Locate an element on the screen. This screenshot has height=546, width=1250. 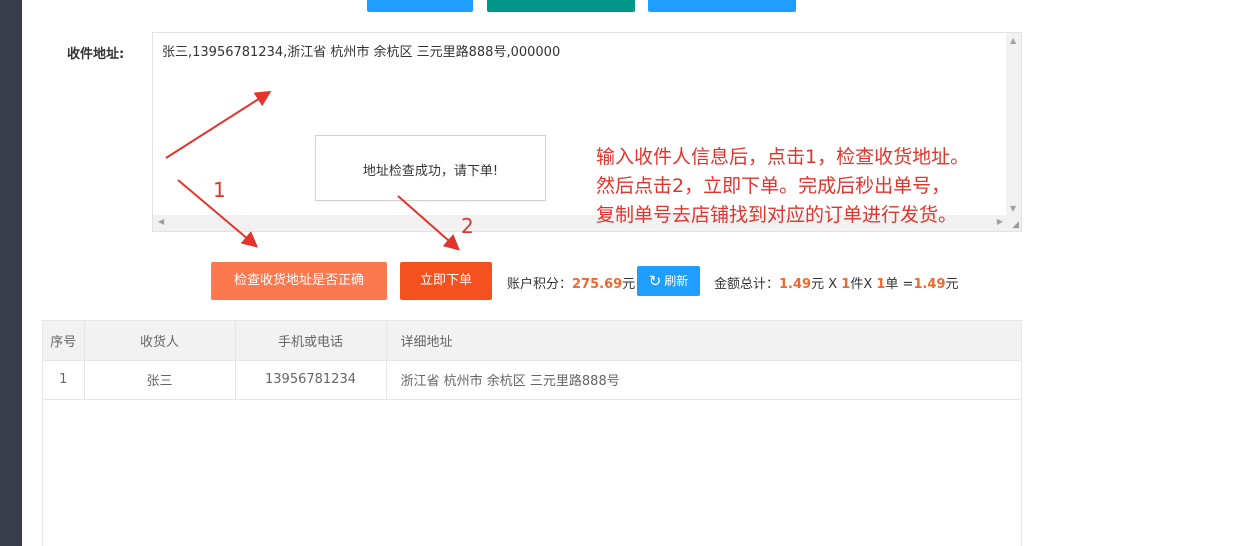
cell-address: 浙江省 杭州市 余杭区 三元里路888号 is located at coordinates (703, 380).